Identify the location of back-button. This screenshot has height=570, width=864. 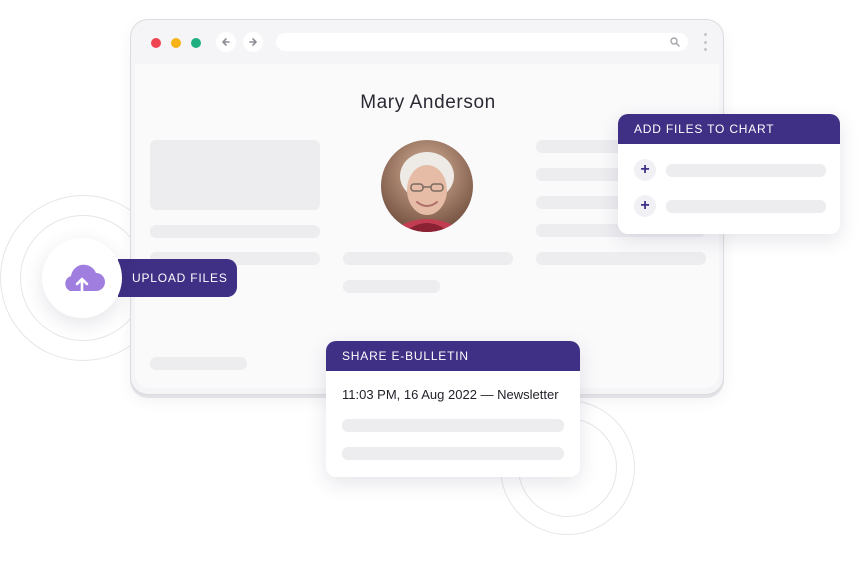
(226, 42).